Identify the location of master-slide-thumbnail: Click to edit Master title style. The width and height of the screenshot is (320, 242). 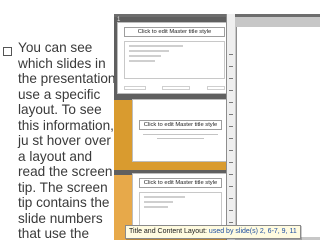
(174, 58).